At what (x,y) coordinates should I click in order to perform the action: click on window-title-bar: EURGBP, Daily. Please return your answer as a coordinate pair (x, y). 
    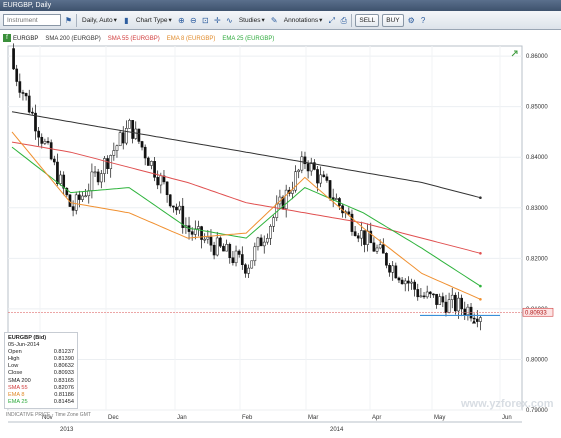
    Looking at the image, I should click on (280, 5).